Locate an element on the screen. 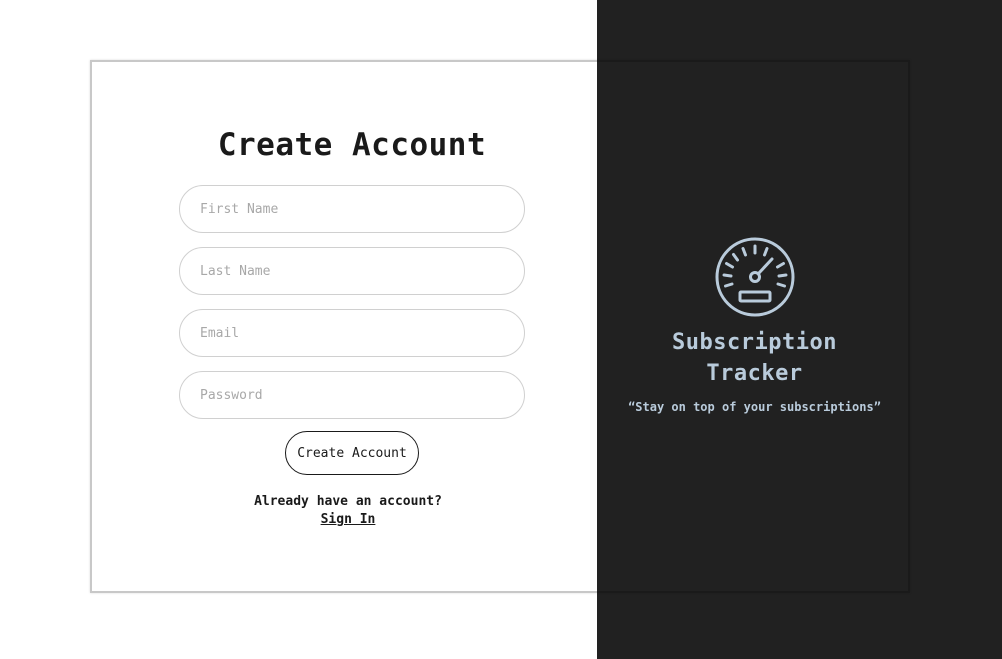  brand-tagline: “Stay on top of your subscriptions” is located at coordinates (754, 407).